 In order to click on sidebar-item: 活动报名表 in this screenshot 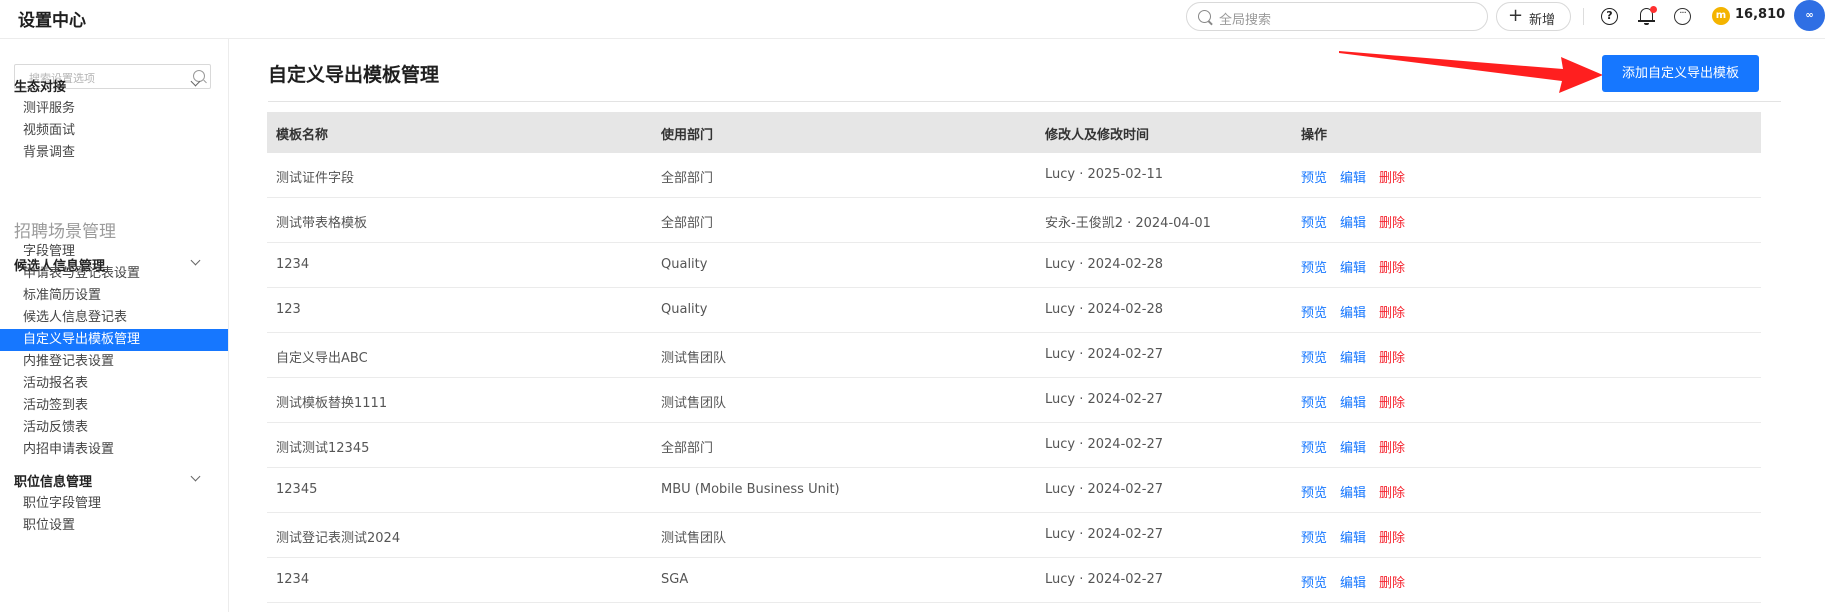, I will do `click(114, 384)`.